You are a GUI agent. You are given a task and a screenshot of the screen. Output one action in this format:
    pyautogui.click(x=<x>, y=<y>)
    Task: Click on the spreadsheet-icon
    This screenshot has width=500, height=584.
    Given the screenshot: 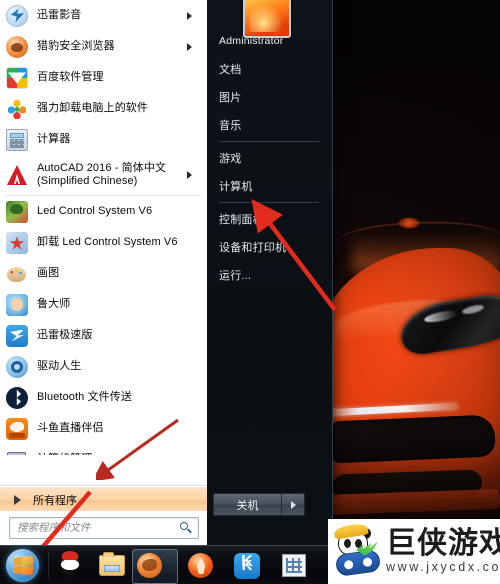 What is the action you would take?
    pyautogui.click(x=294, y=565)
    